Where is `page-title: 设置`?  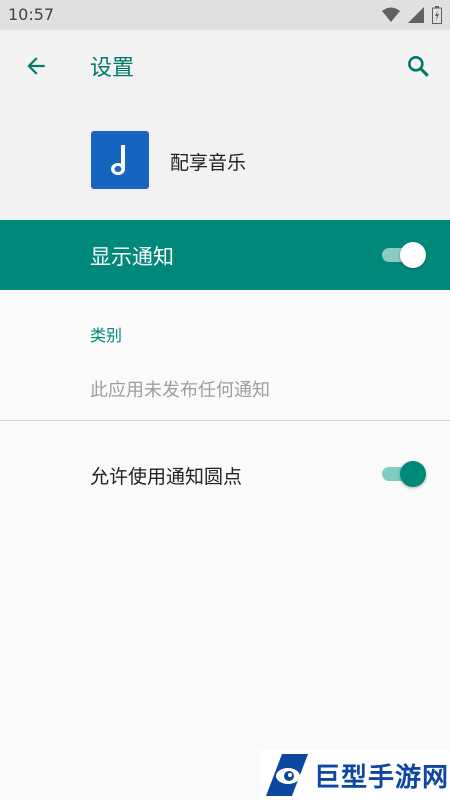 page-title: 设置 is located at coordinates (112, 68).